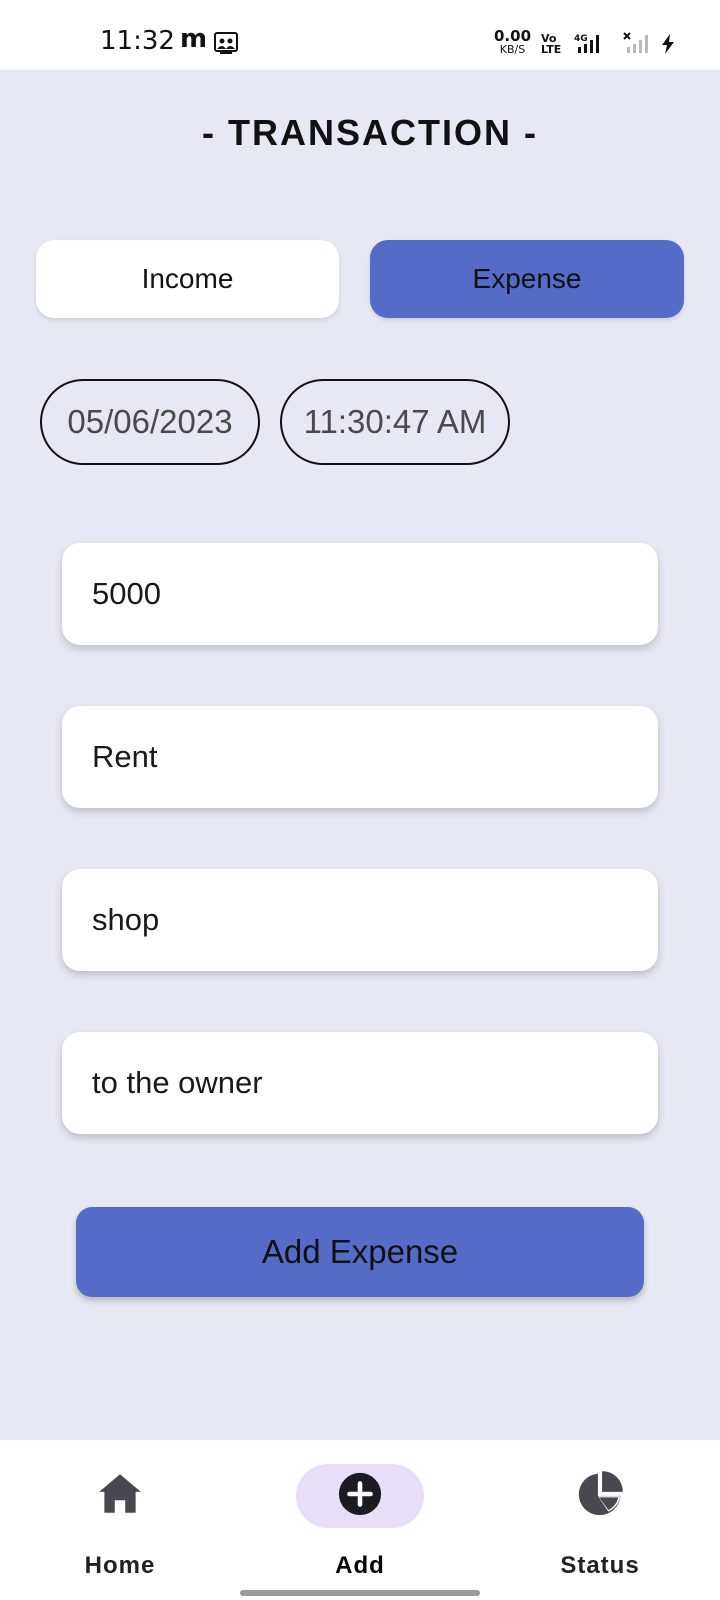  What do you see at coordinates (551, 49) in the screenshot?
I see `volte-line2: LTE` at bounding box center [551, 49].